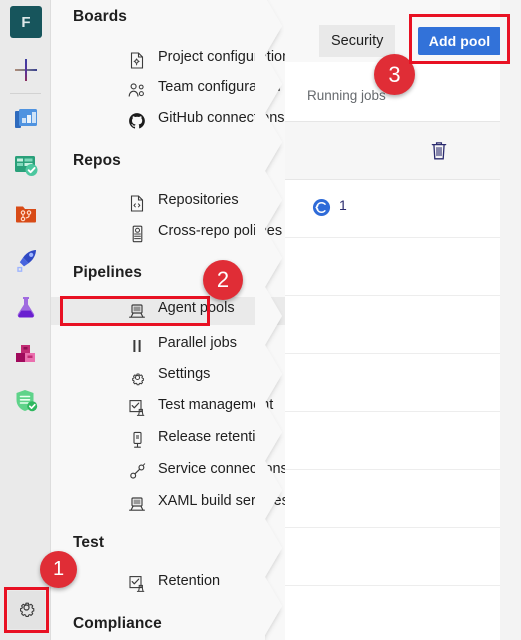  I want to click on callout-badge-1: 1, so click(58, 569).